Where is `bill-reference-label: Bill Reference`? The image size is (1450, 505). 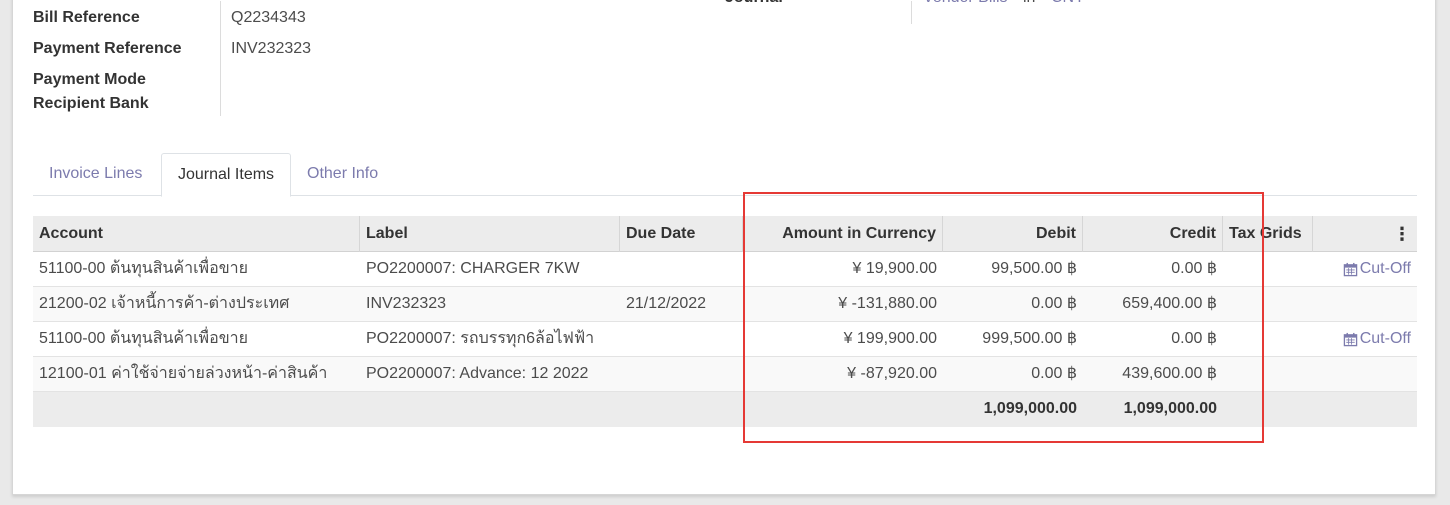
bill-reference-label: Bill Reference is located at coordinates (86, 17).